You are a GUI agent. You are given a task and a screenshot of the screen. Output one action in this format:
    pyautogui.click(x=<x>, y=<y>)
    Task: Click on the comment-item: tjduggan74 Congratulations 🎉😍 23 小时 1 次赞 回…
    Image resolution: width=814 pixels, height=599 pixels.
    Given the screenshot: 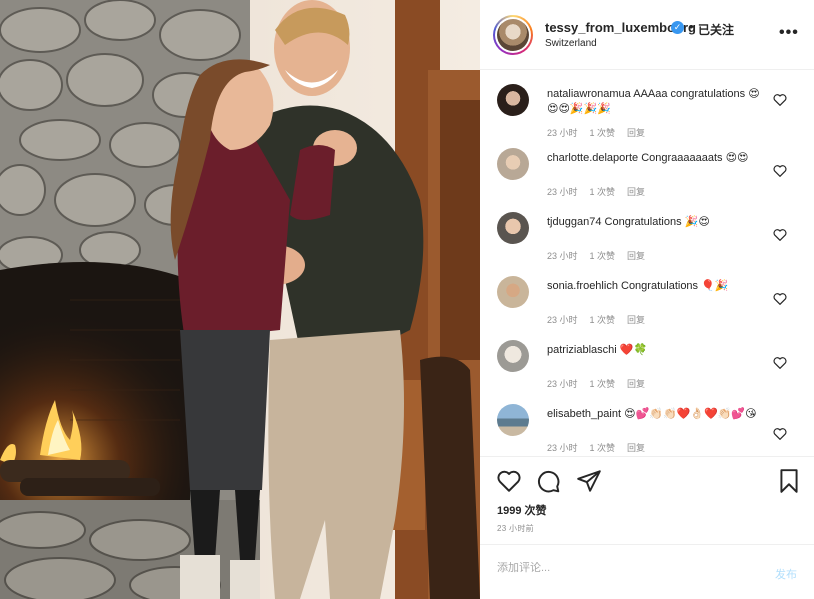 What is the action you would take?
    pyautogui.click(x=647, y=231)
    